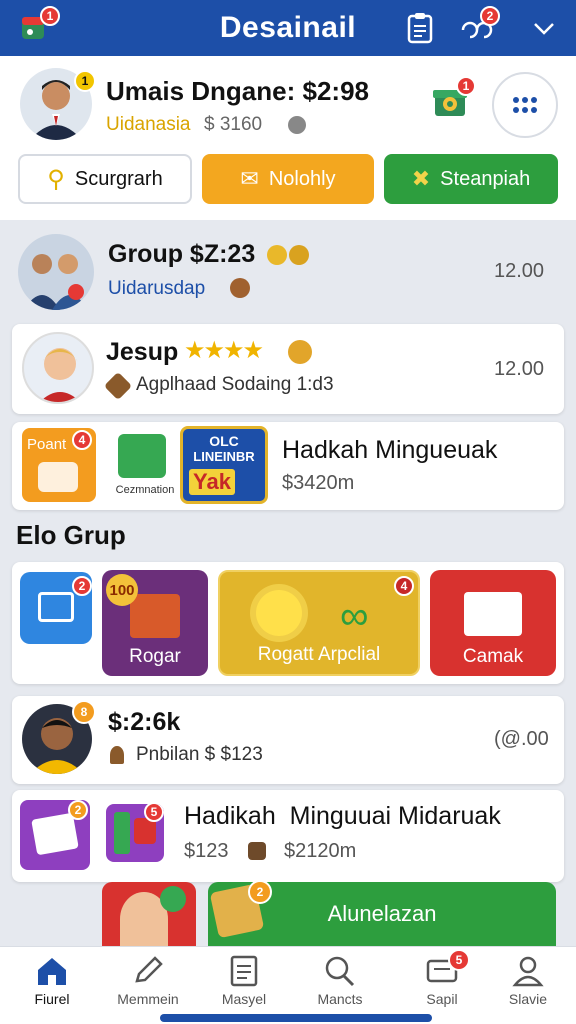  I want to click on list-tile: 5, so click(135, 833).